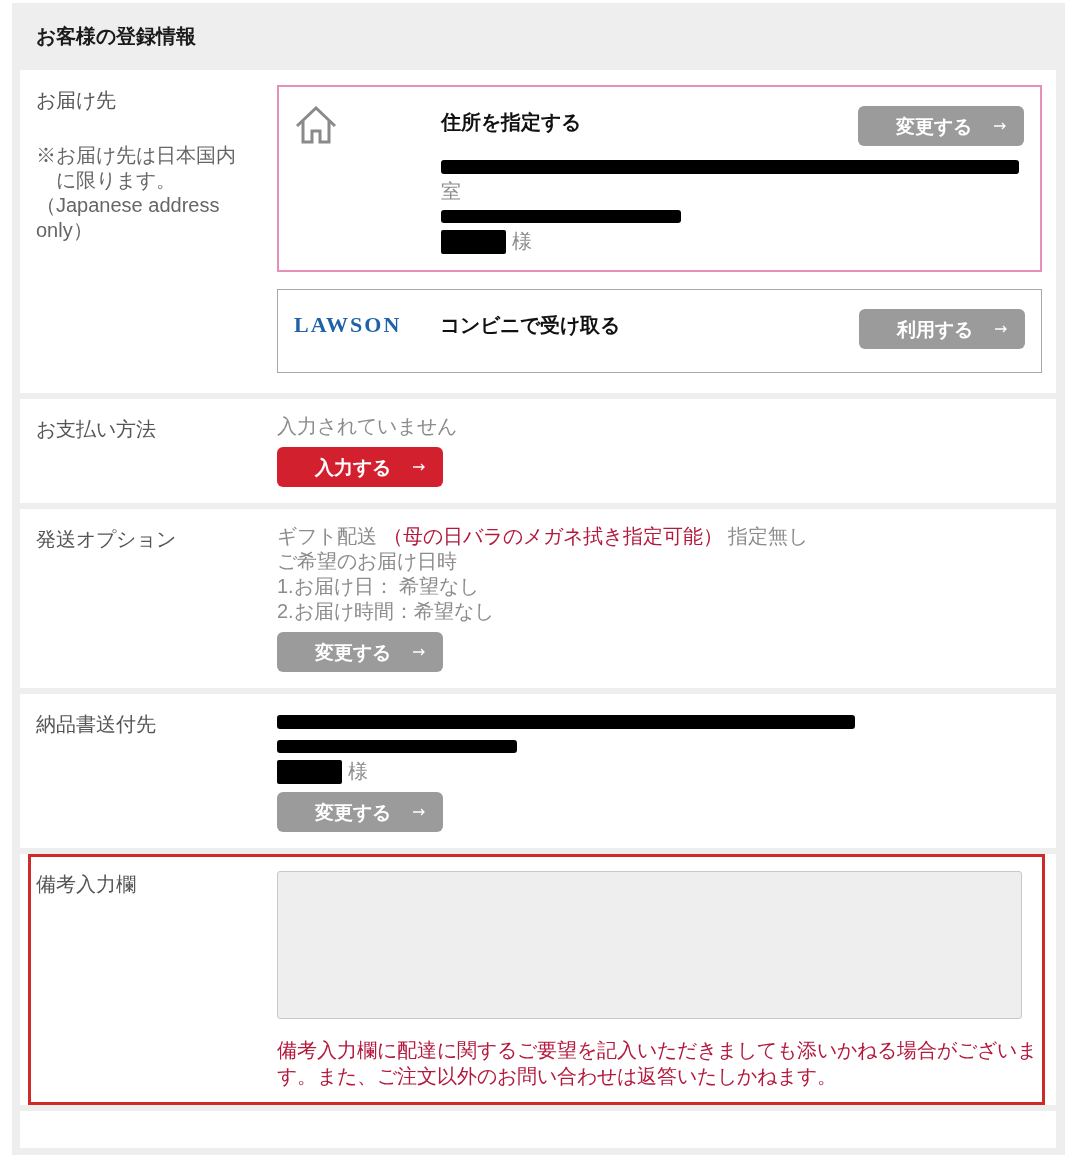 This screenshot has width=1080, height=1158. What do you see at coordinates (378, 586) in the screenshot?
I see `detail-text: 1.お届け日： 希望なし` at bounding box center [378, 586].